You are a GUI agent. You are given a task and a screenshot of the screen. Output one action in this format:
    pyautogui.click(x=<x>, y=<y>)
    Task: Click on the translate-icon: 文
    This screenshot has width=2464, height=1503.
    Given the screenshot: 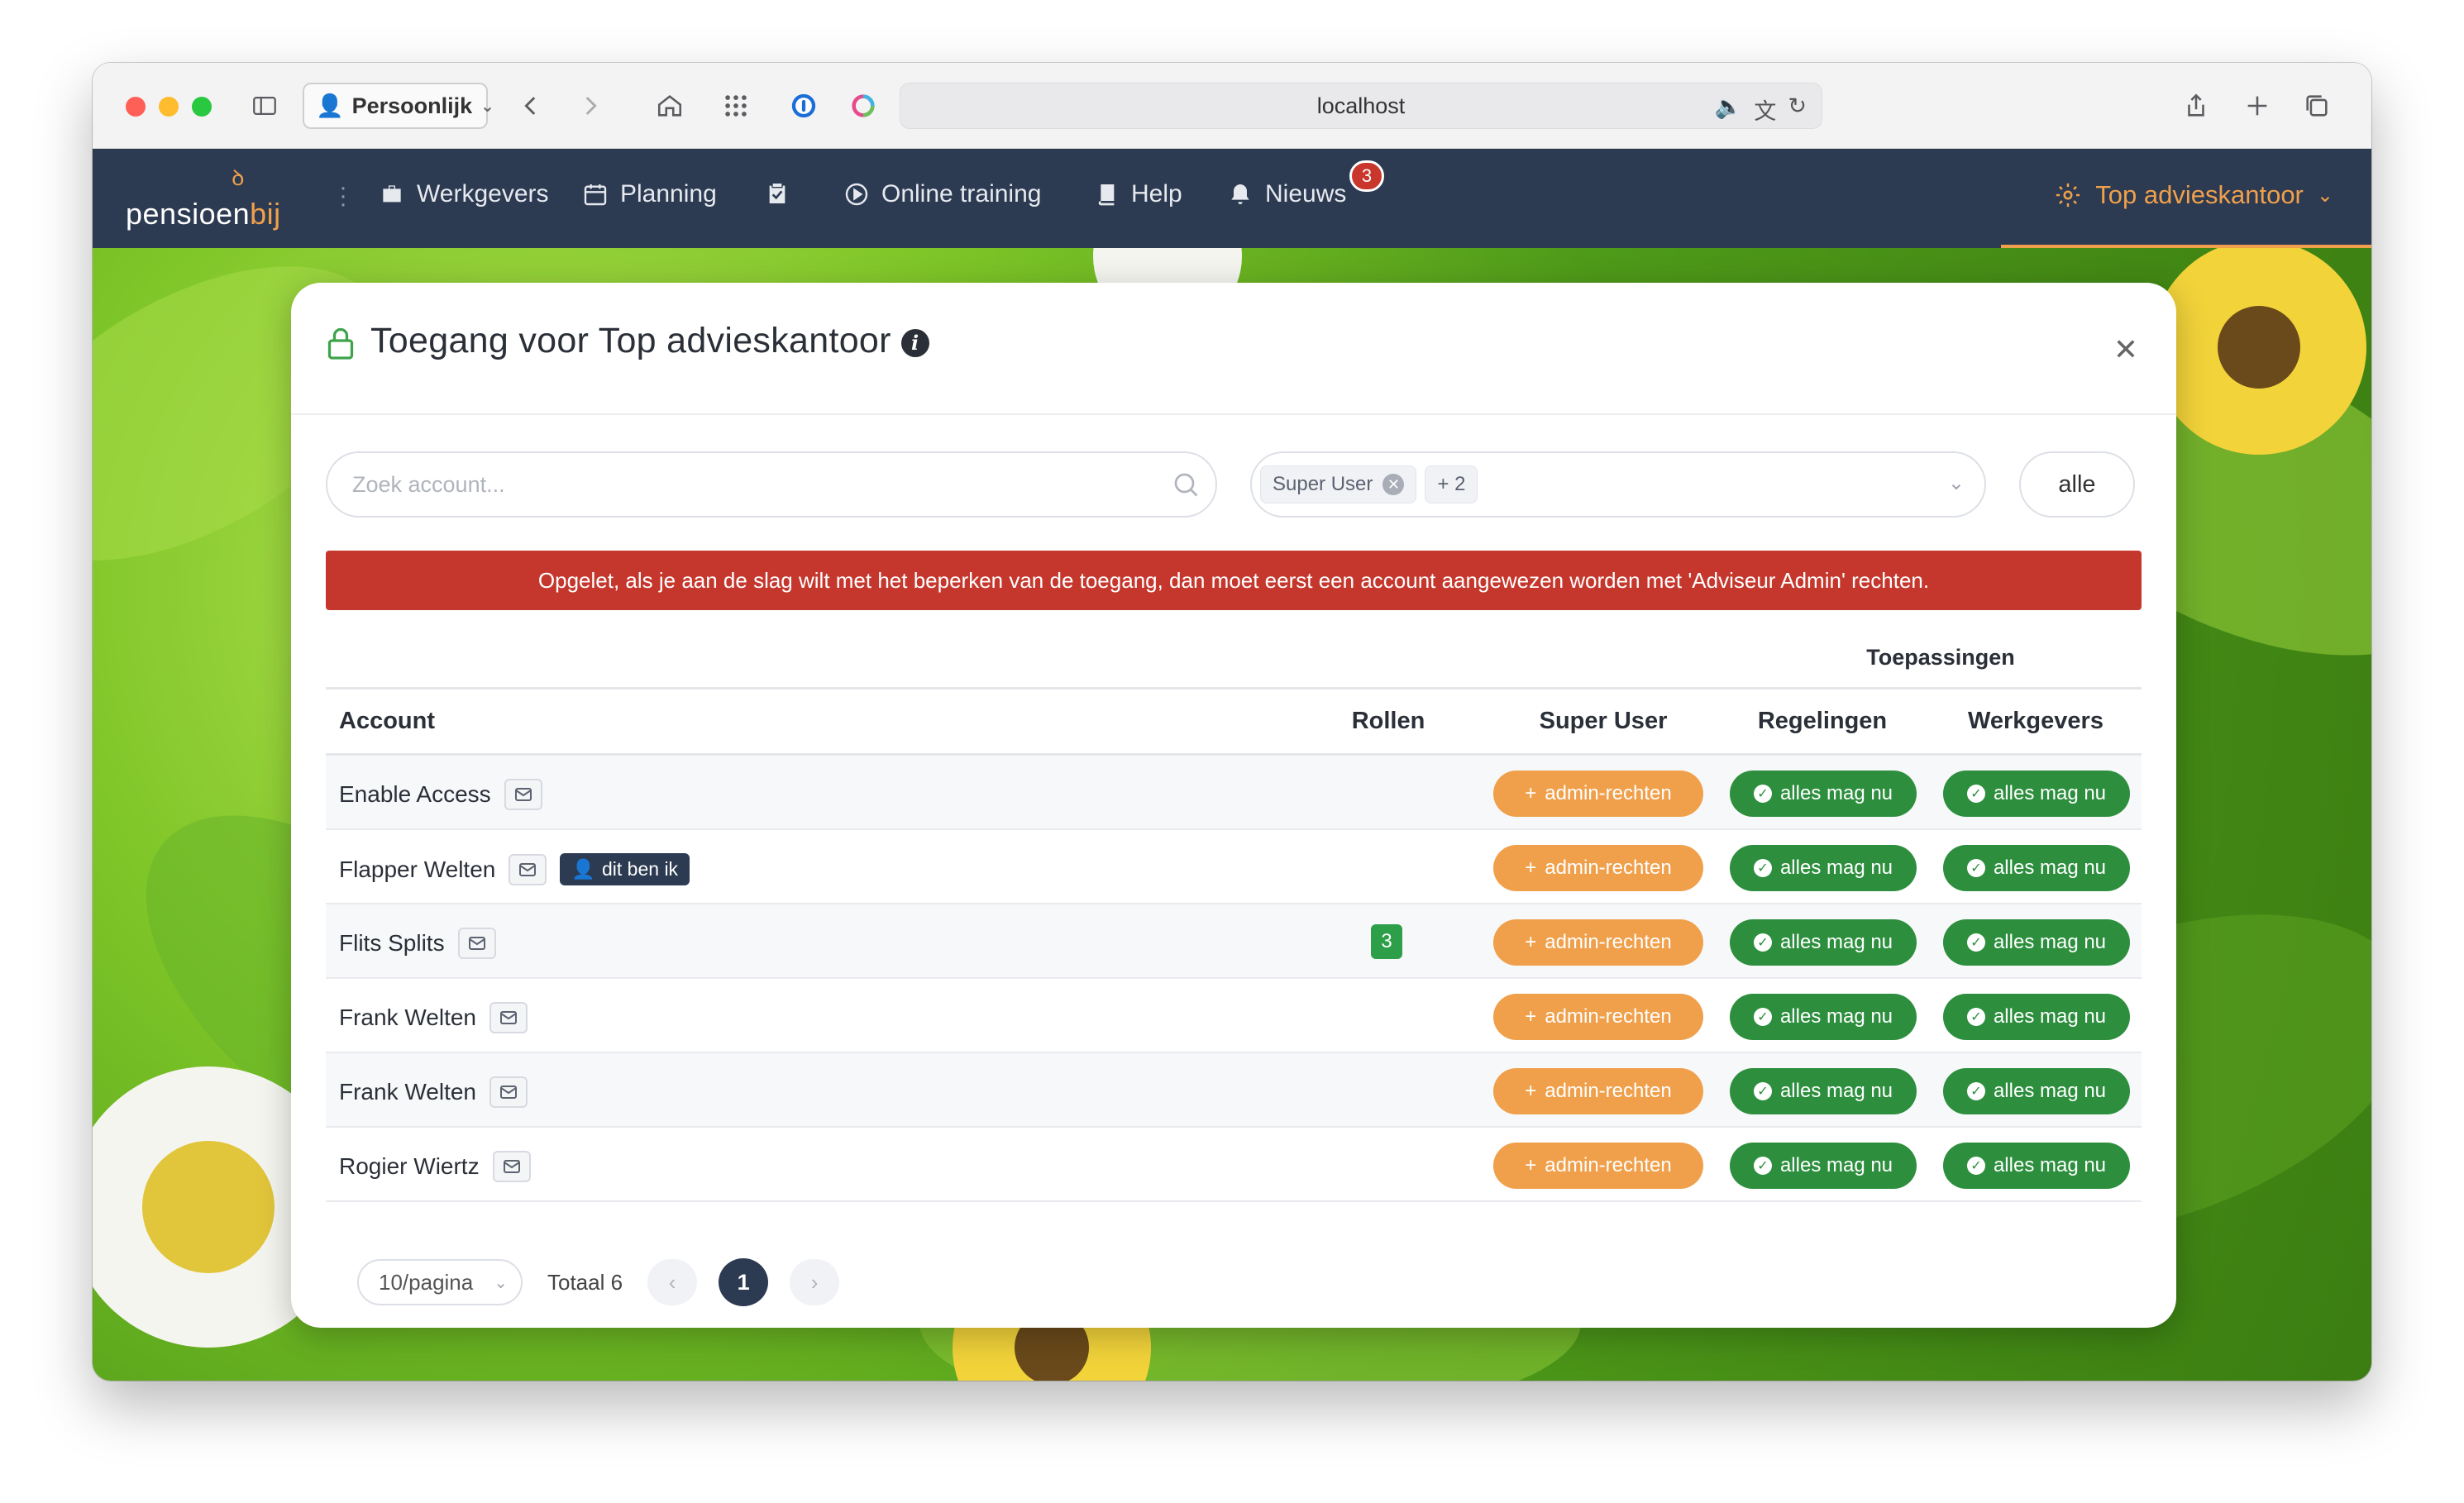 What is the action you would take?
    pyautogui.click(x=1765, y=109)
    